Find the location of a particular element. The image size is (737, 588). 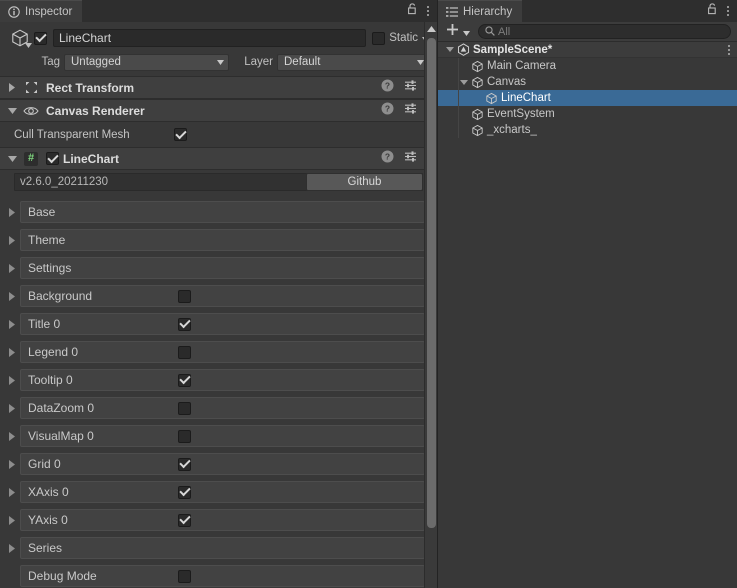

hierarchy-item-label: Canvas is located at coordinates (506, 82).